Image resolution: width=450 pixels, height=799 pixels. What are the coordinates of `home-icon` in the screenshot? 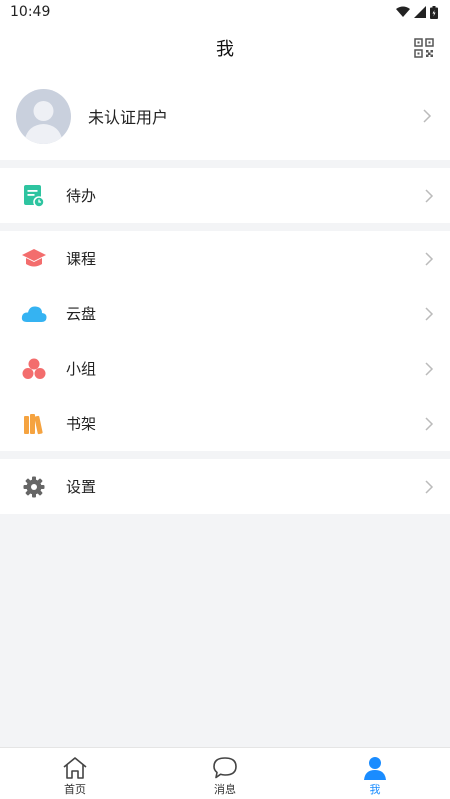 It's located at (75, 768).